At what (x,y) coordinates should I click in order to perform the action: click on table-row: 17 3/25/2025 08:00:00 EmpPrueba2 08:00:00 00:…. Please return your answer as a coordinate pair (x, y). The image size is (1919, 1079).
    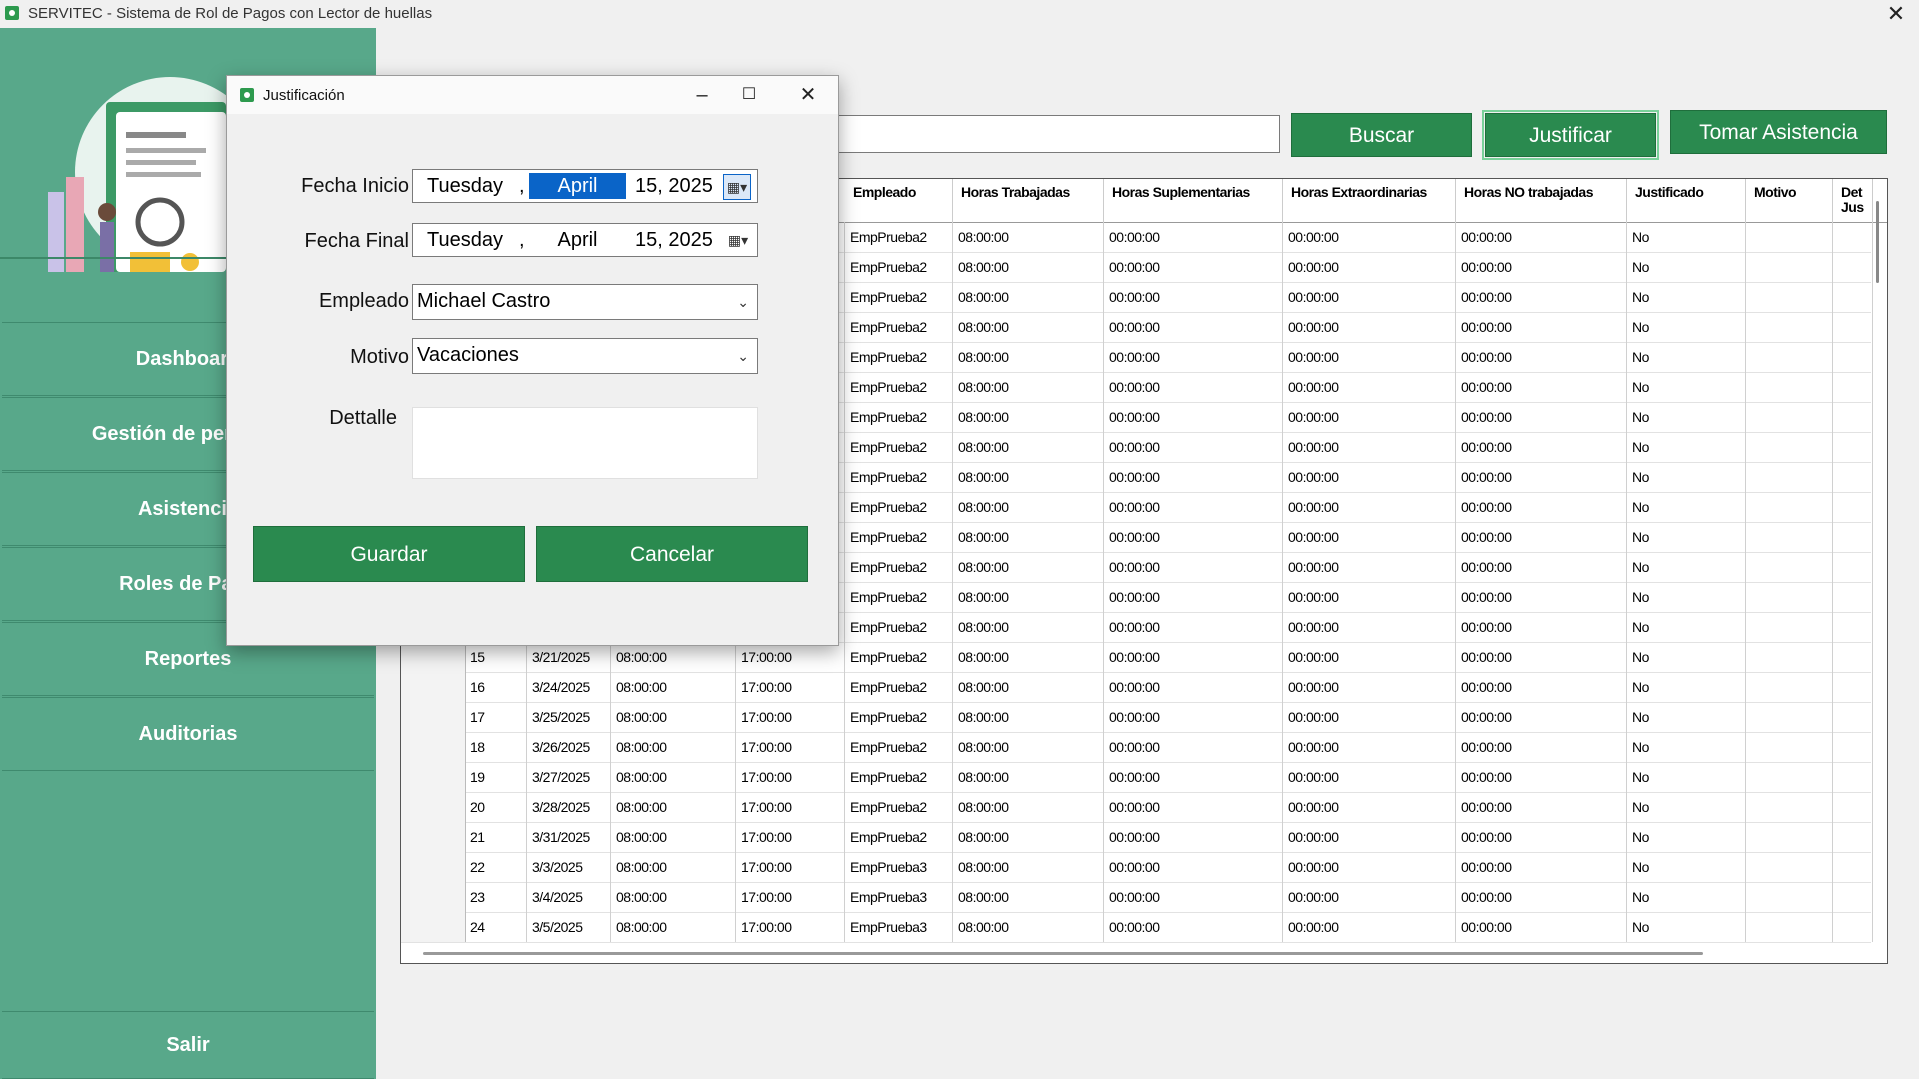
    Looking at the image, I should click on (1137, 717).